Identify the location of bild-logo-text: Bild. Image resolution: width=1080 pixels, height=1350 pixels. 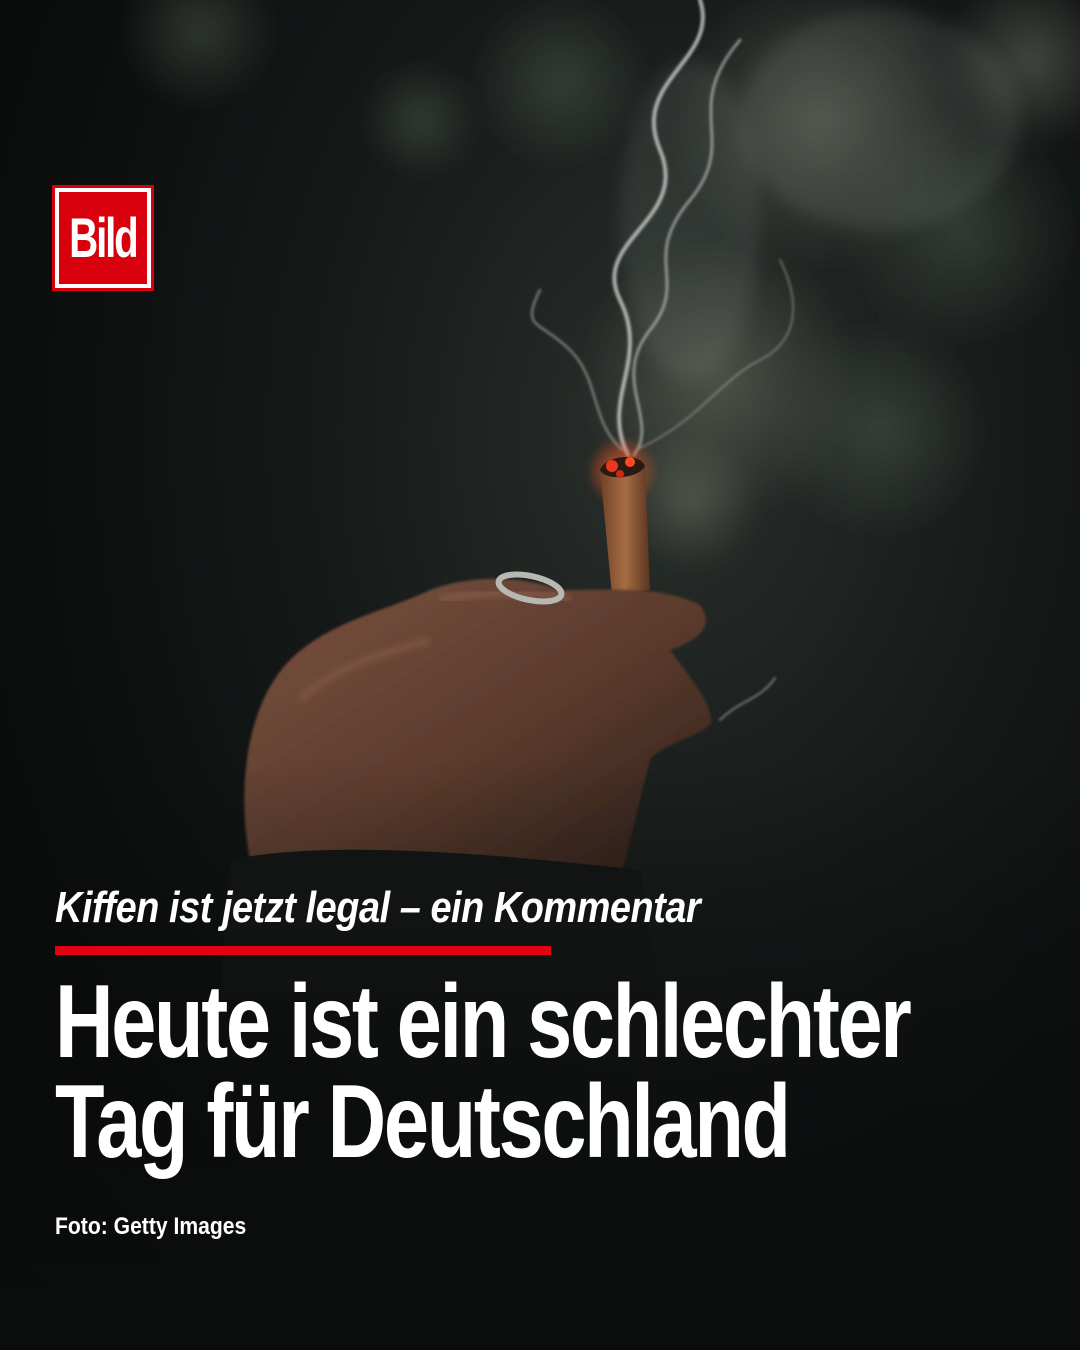
(104, 237).